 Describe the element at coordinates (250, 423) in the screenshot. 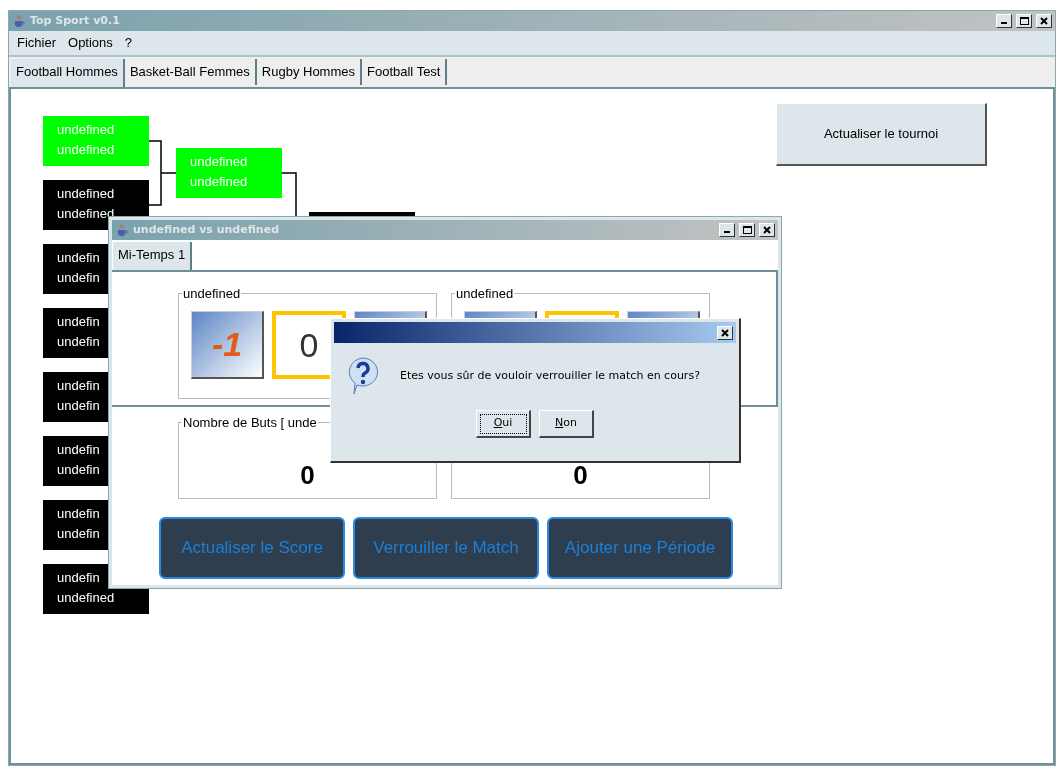

I see `goals-label: Nombre de Buts [ unde` at that location.